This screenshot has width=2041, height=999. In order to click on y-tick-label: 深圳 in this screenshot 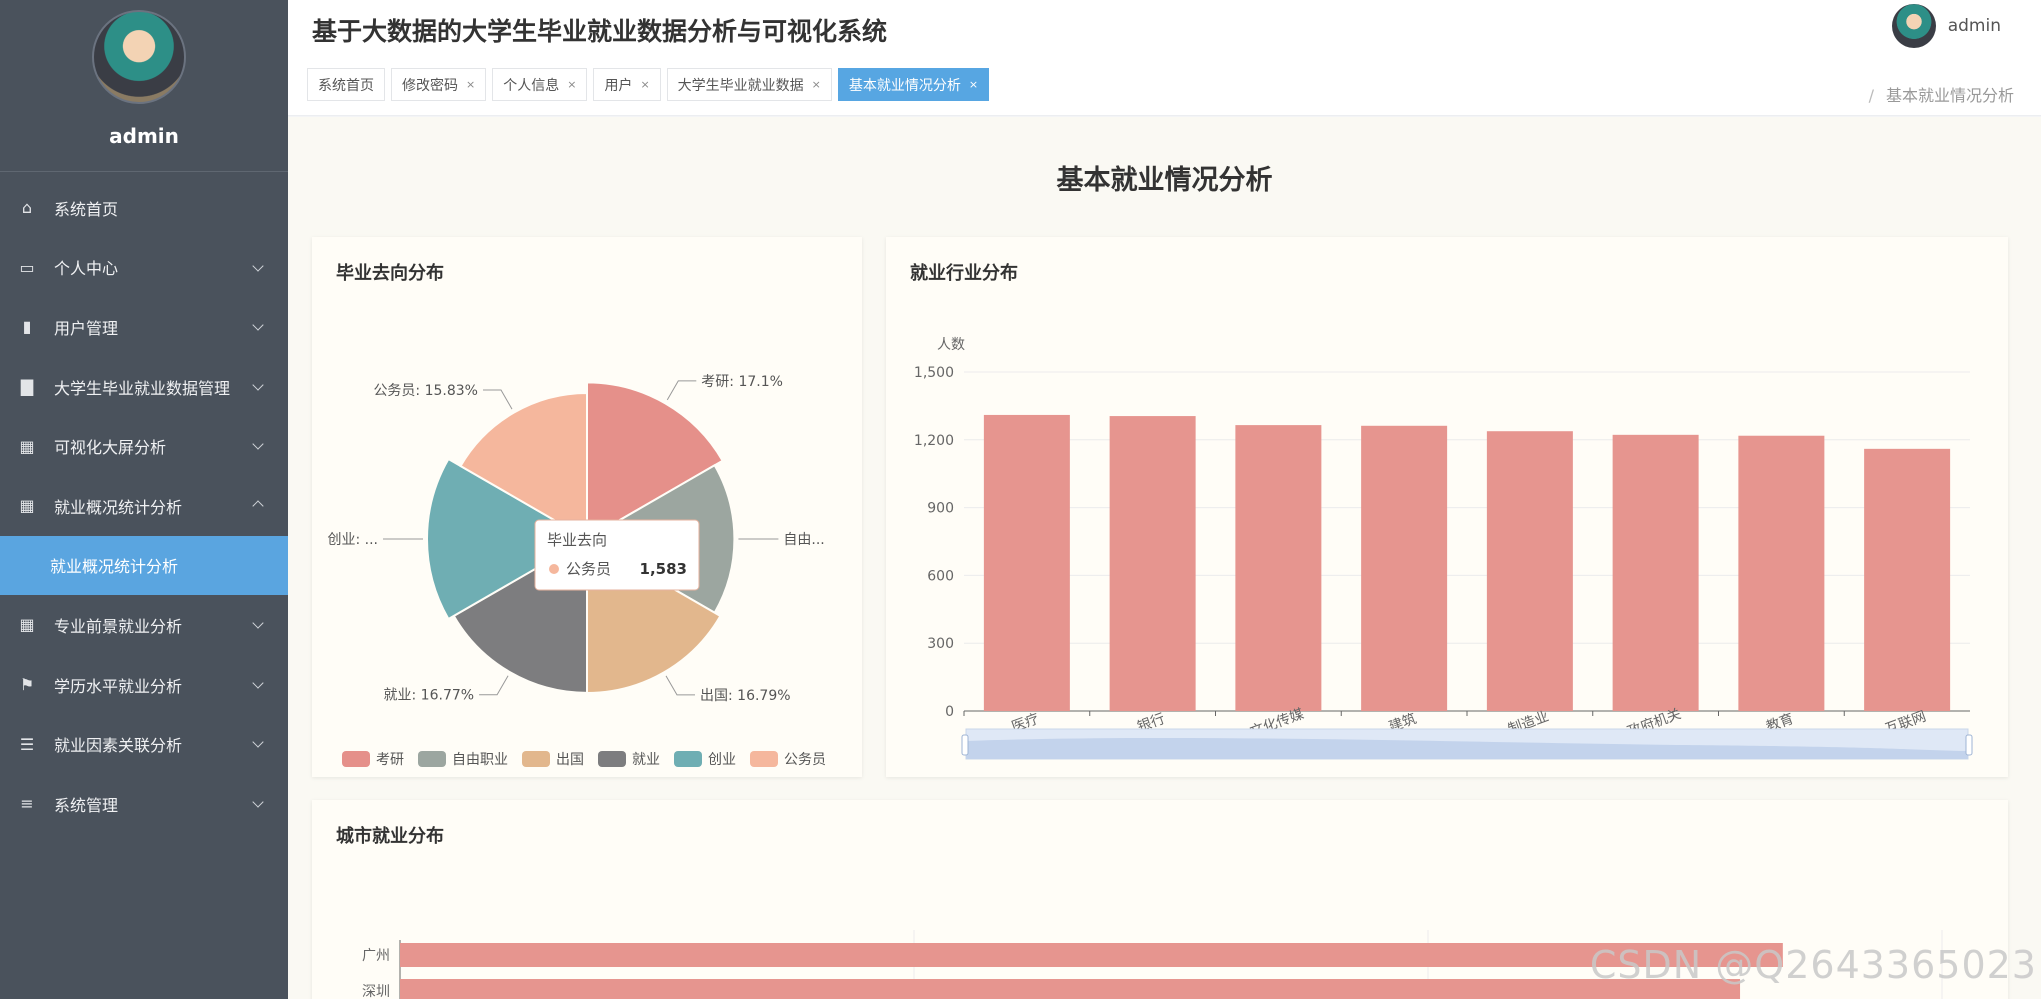, I will do `click(376, 991)`.